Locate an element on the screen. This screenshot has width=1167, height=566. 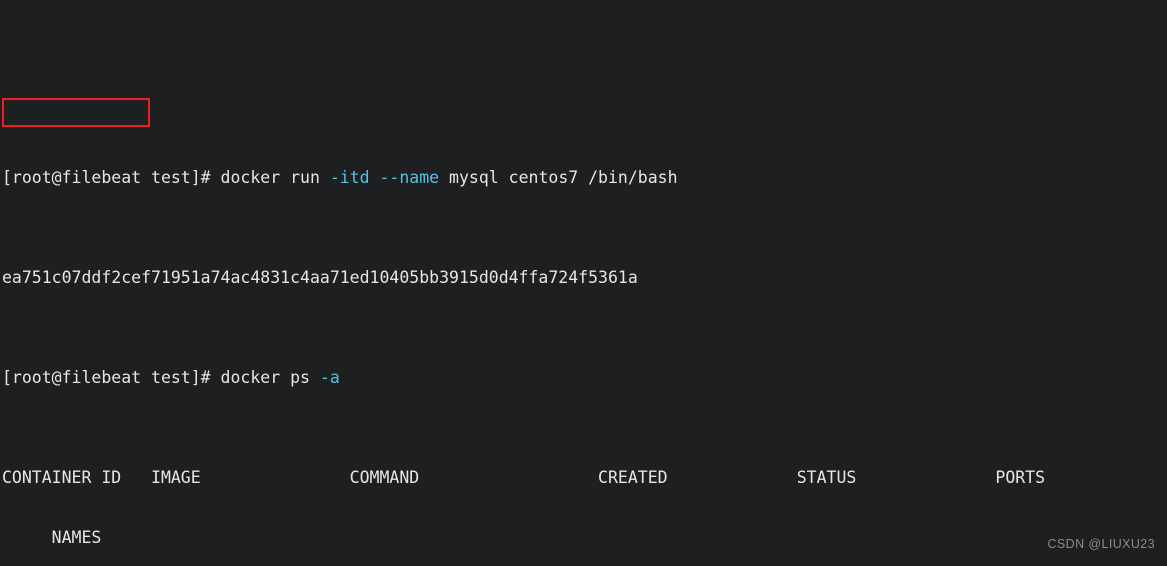
flag-name: --name is located at coordinates (414, 177).